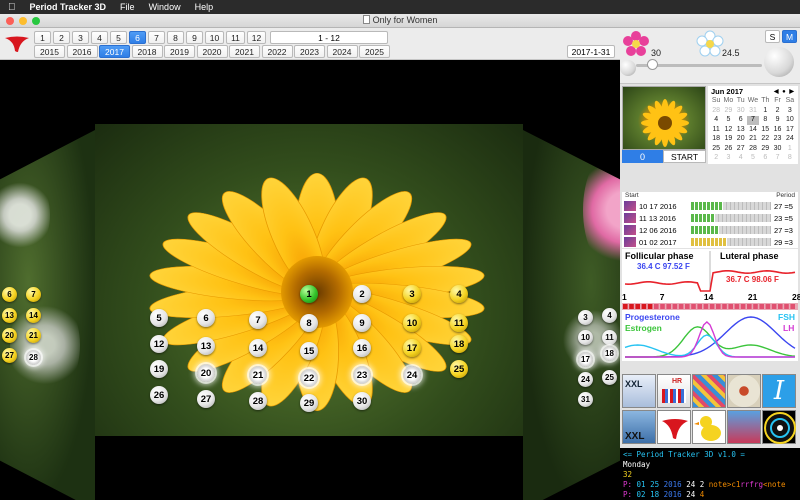 The image size is (800, 500). What do you see at coordinates (765, 130) in the screenshot?
I see `calendar-day: 15` at bounding box center [765, 130].